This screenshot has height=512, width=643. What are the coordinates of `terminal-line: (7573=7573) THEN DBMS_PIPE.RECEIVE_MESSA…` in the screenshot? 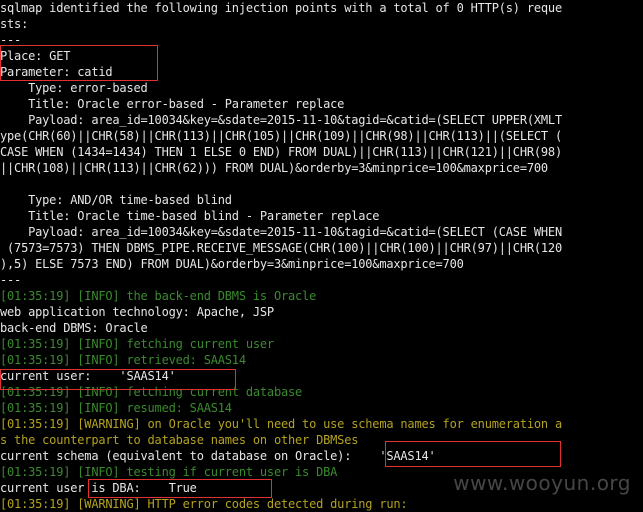 It's located at (281, 248).